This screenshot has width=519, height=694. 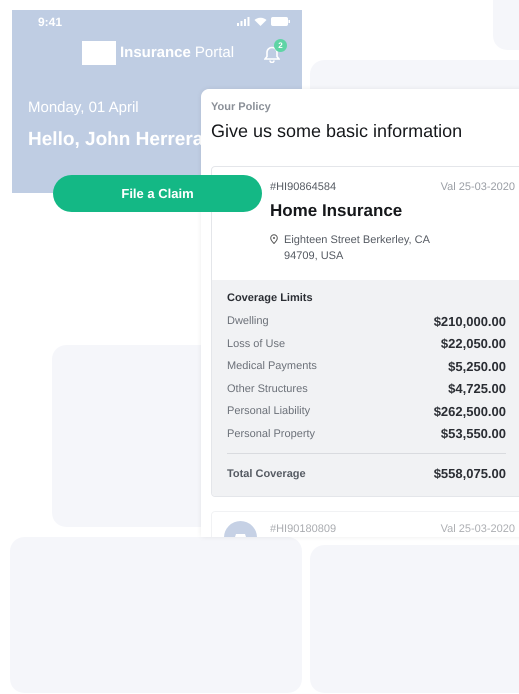 I want to click on coverage-amount: $262,500.00, so click(x=470, y=411).